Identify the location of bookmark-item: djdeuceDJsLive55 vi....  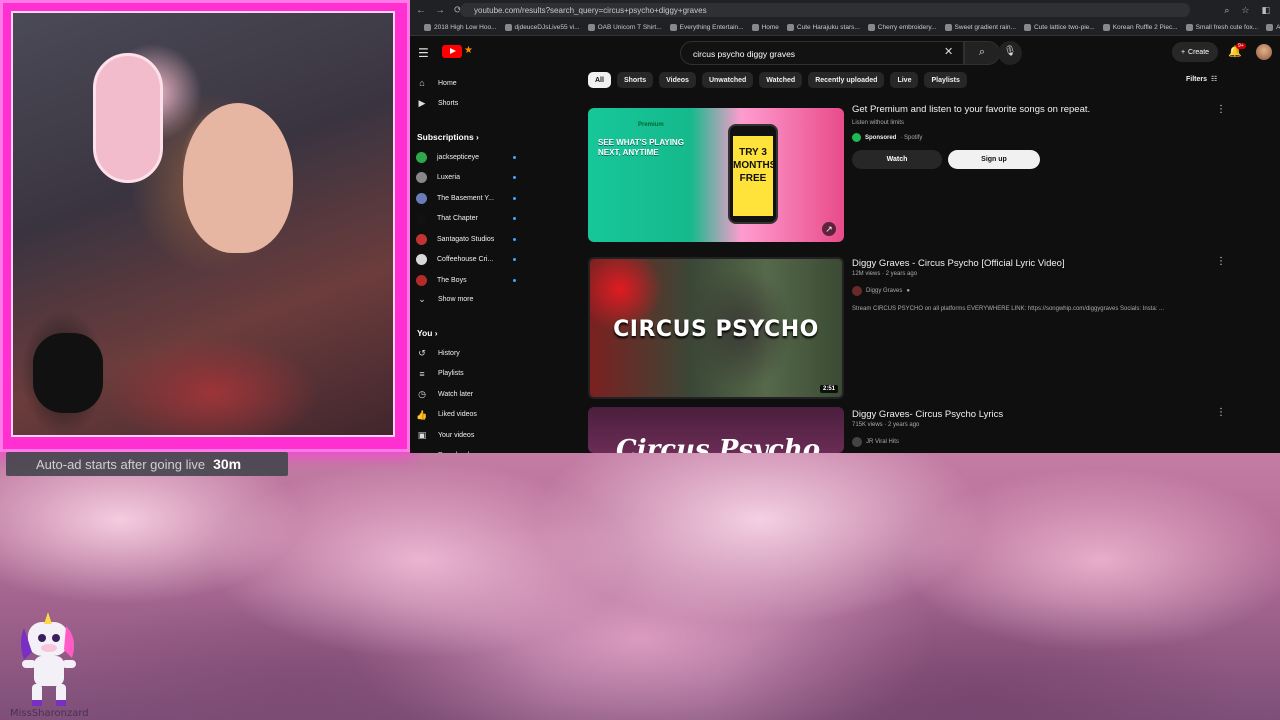
(542, 27).